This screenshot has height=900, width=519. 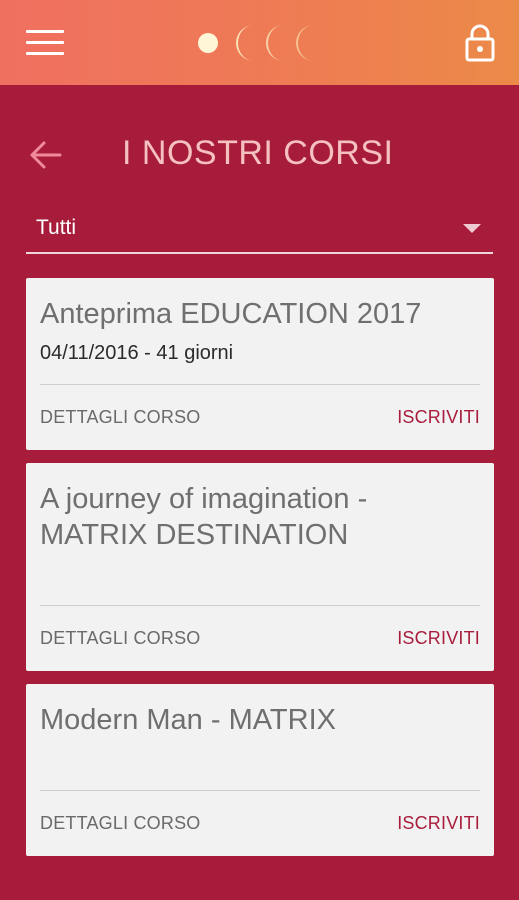 What do you see at coordinates (256, 43) in the screenshot?
I see `moon-phases-logo` at bounding box center [256, 43].